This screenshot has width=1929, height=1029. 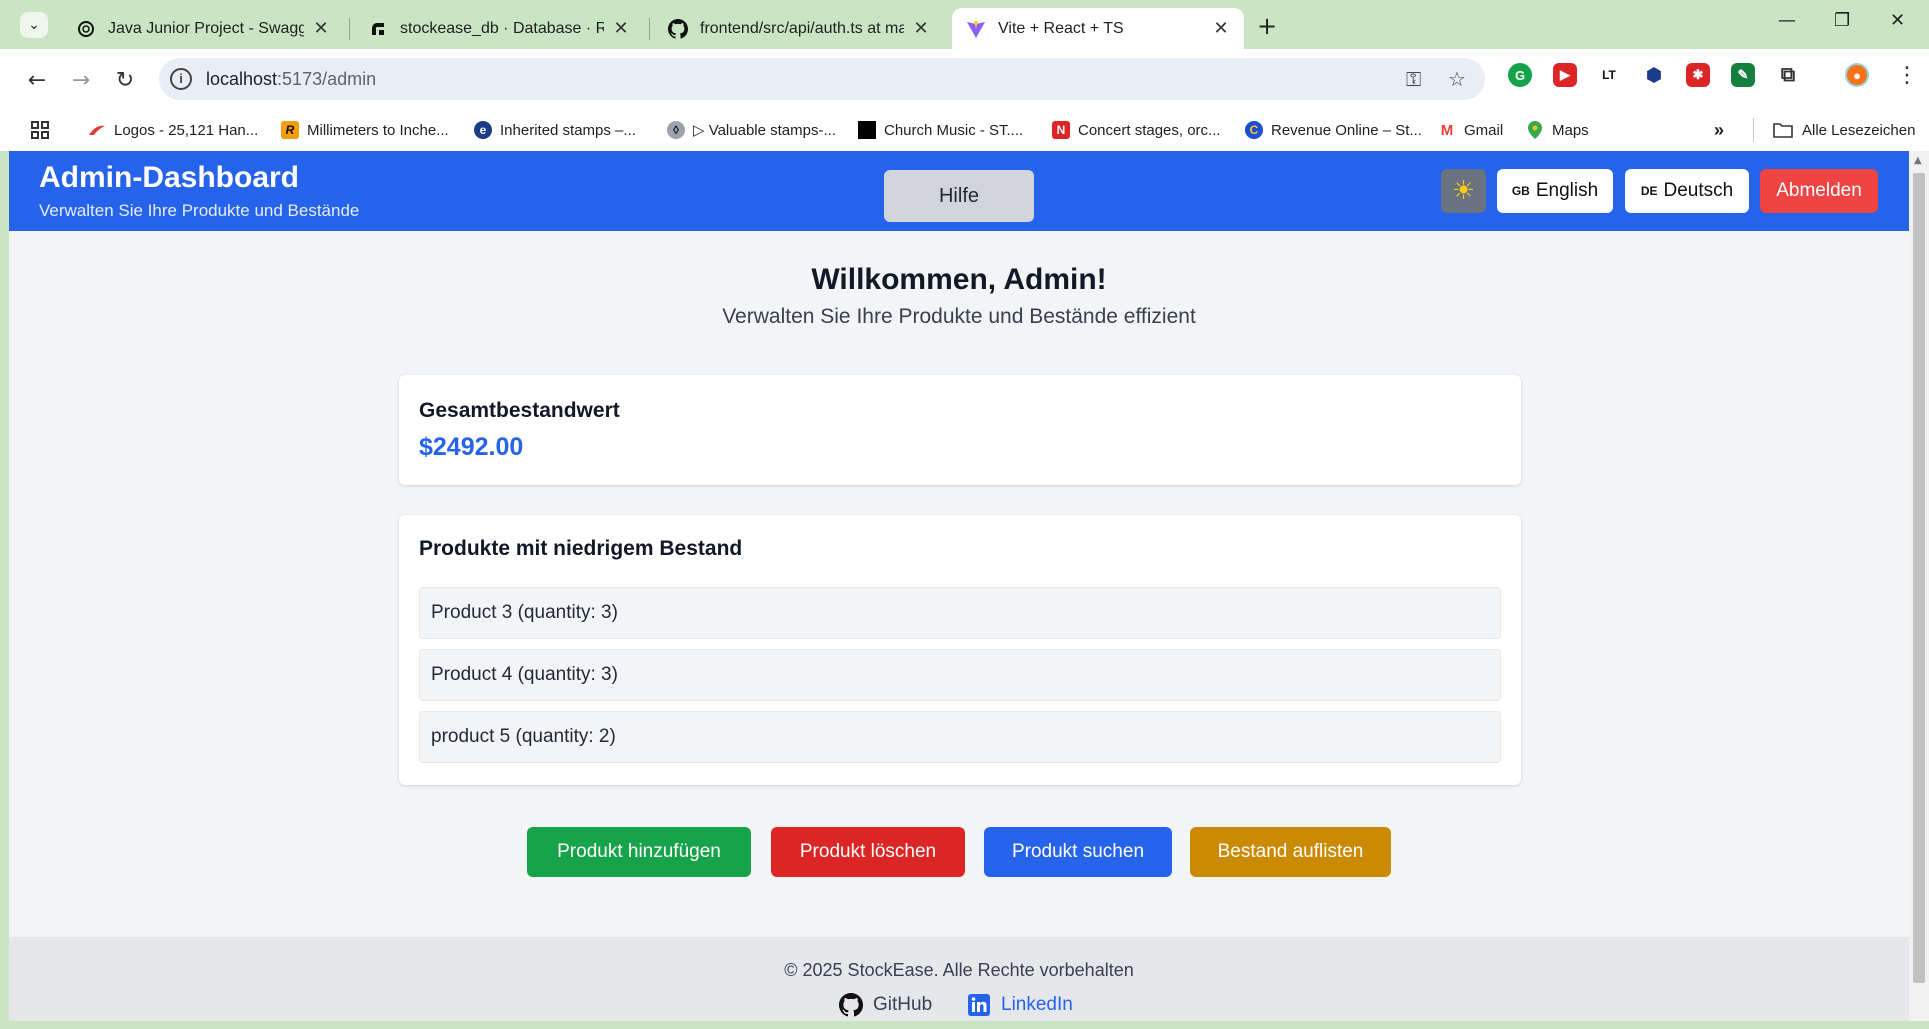 What do you see at coordinates (1267, 26) in the screenshot?
I see `new-tab-icon: +` at bounding box center [1267, 26].